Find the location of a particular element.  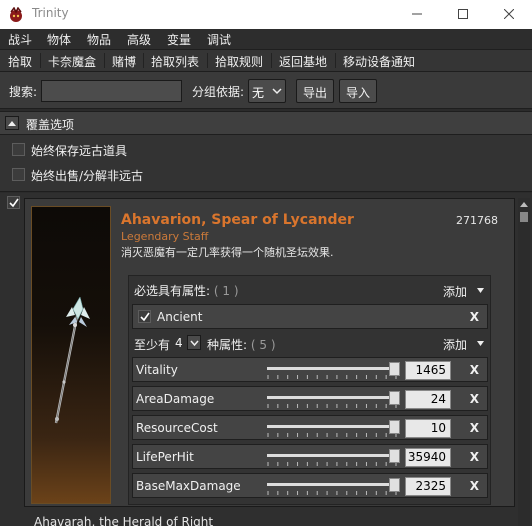

keep-ancient-checkbox is located at coordinates (18, 149).